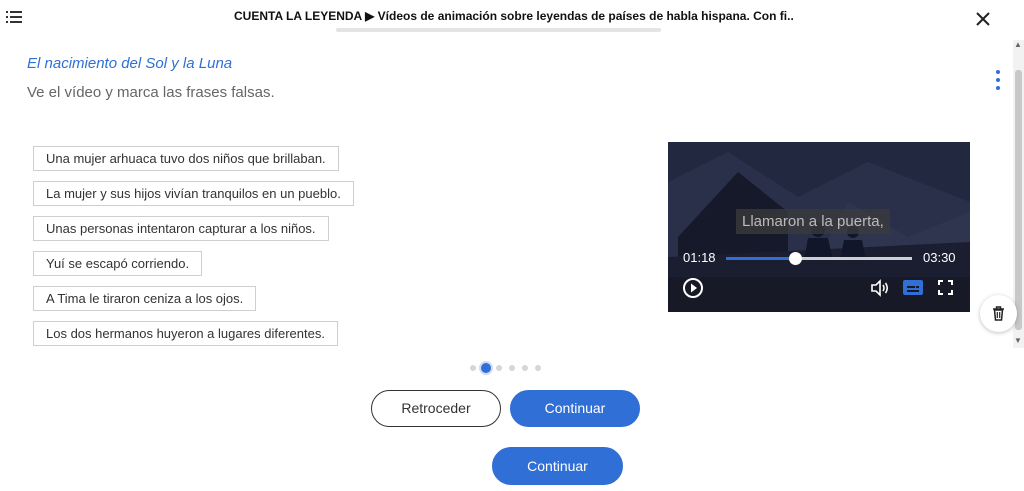  Describe the element at coordinates (939, 257) in the screenshot. I see `total-time: 03:30` at that location.